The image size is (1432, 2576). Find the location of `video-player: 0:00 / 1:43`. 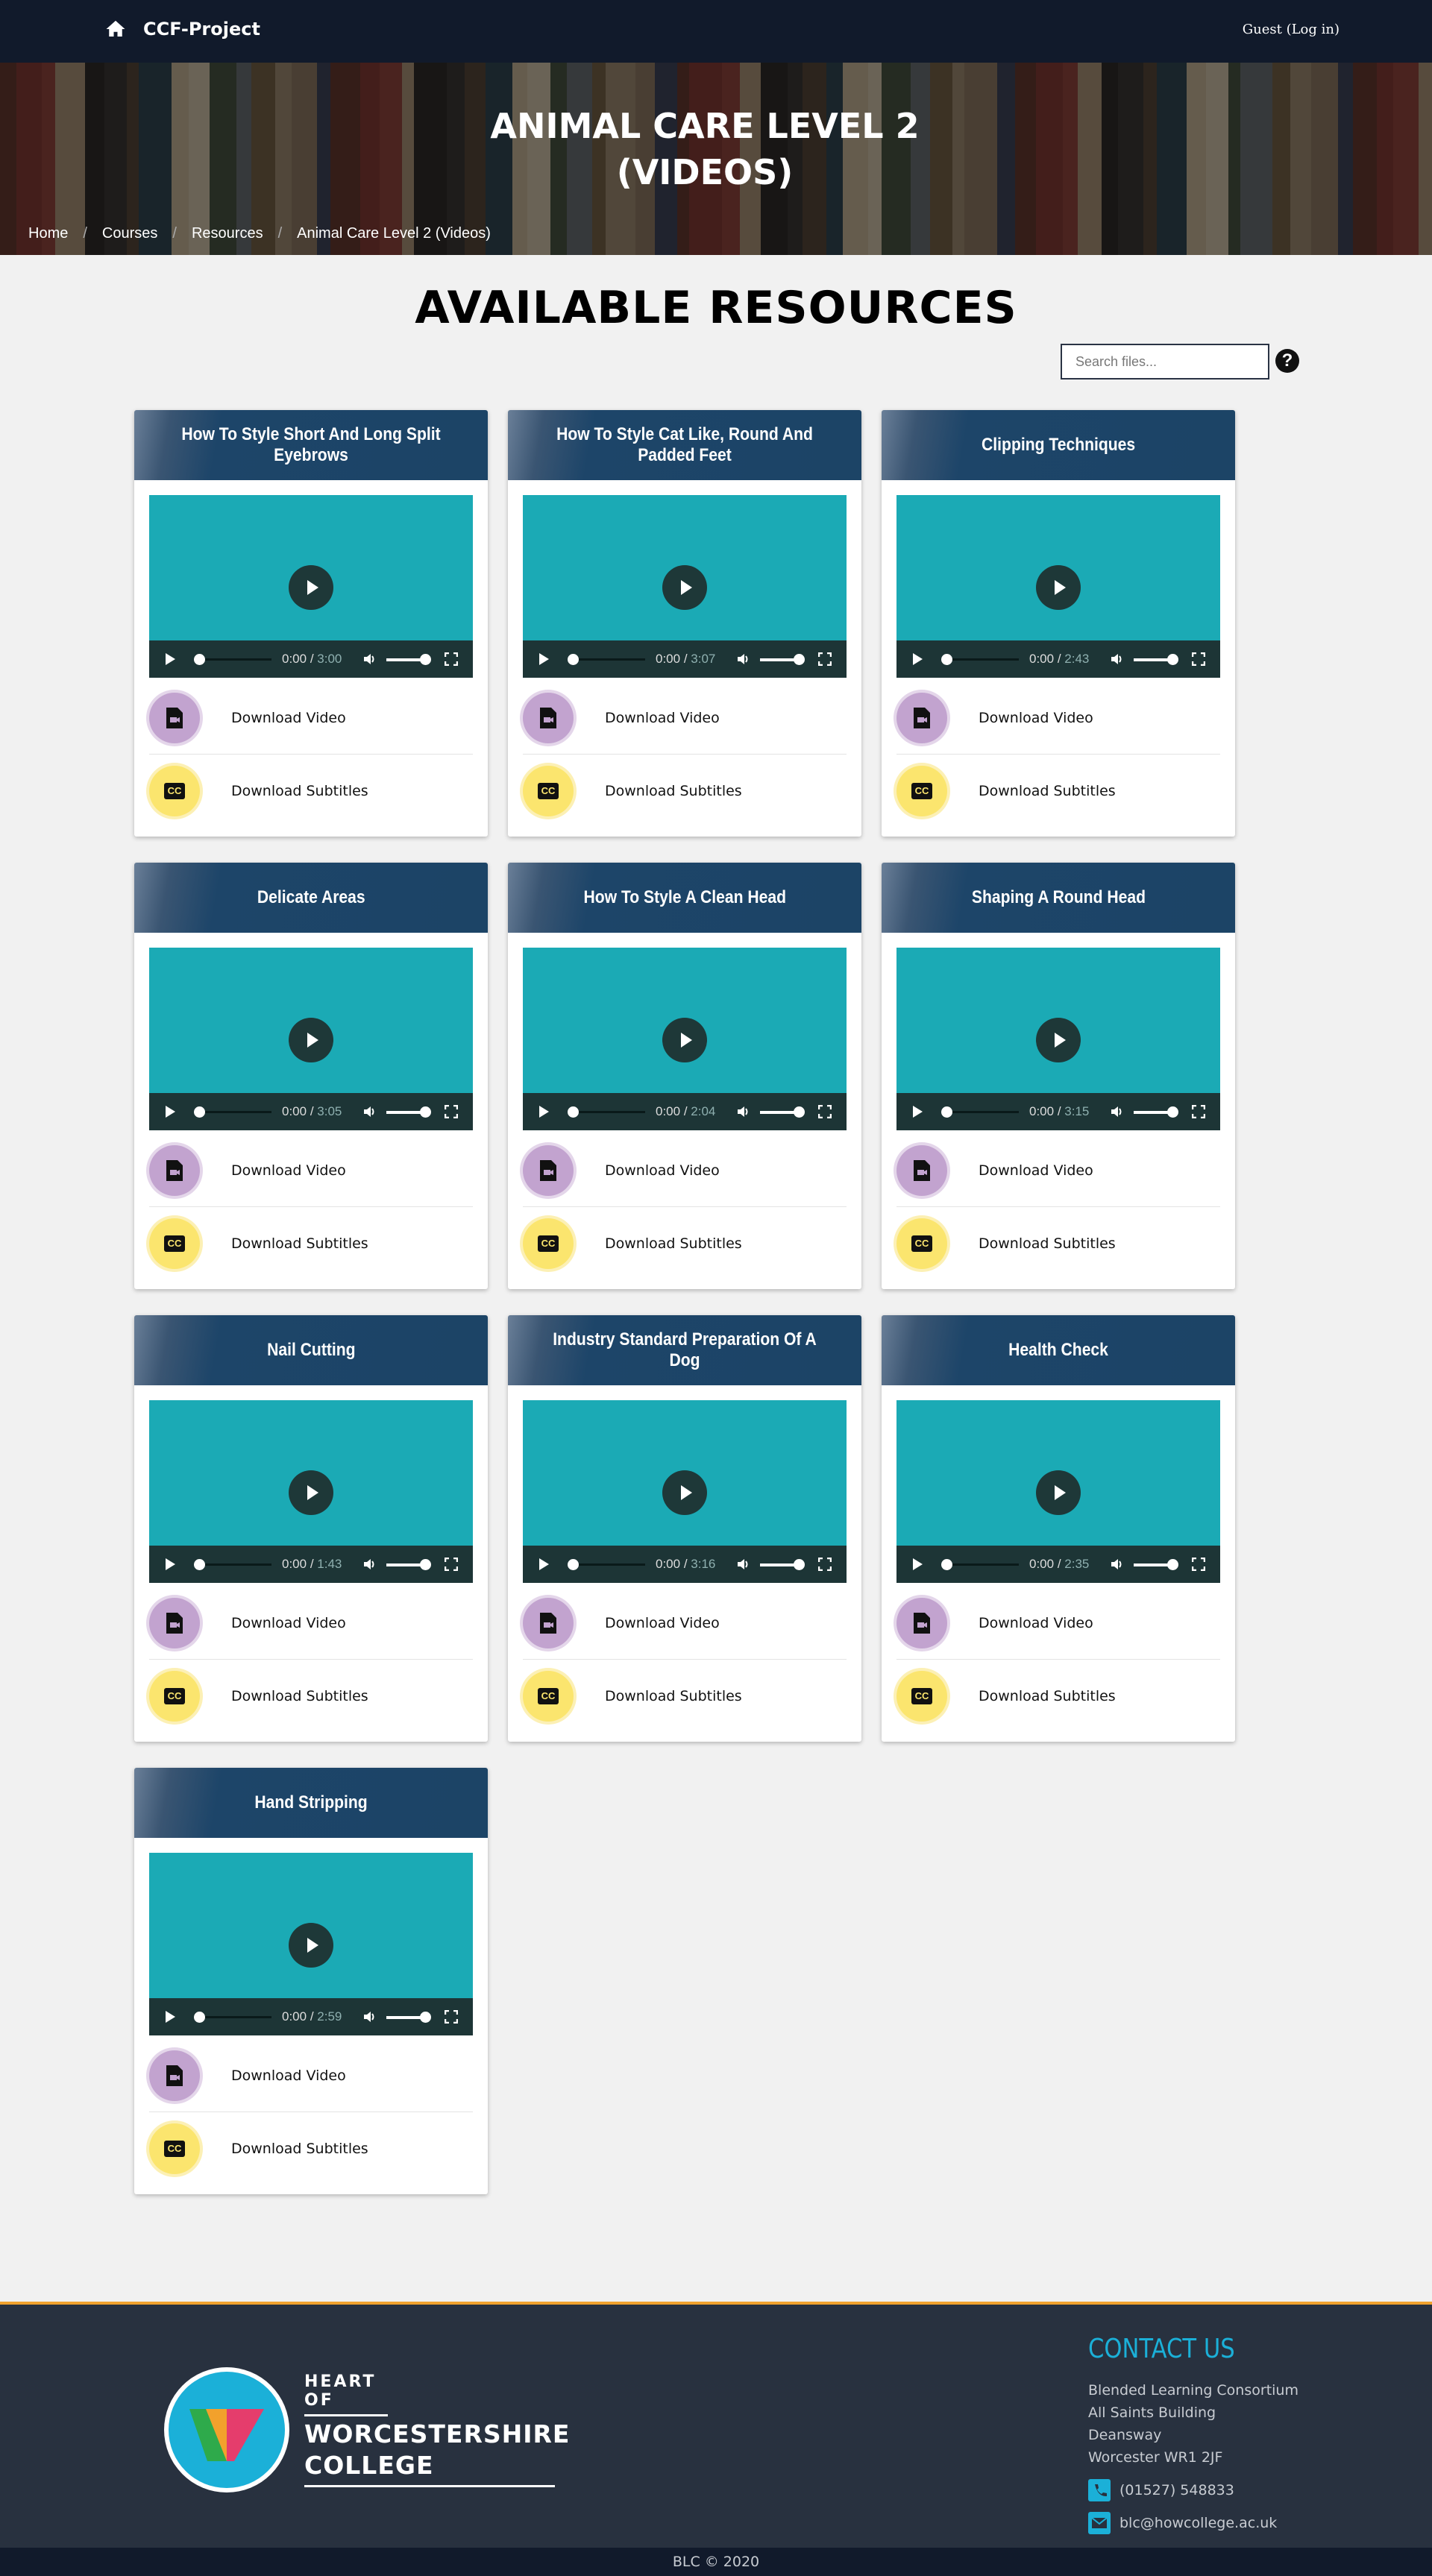

video-player: 0:00 / 1:43 is located at coordinates (311, 1491).